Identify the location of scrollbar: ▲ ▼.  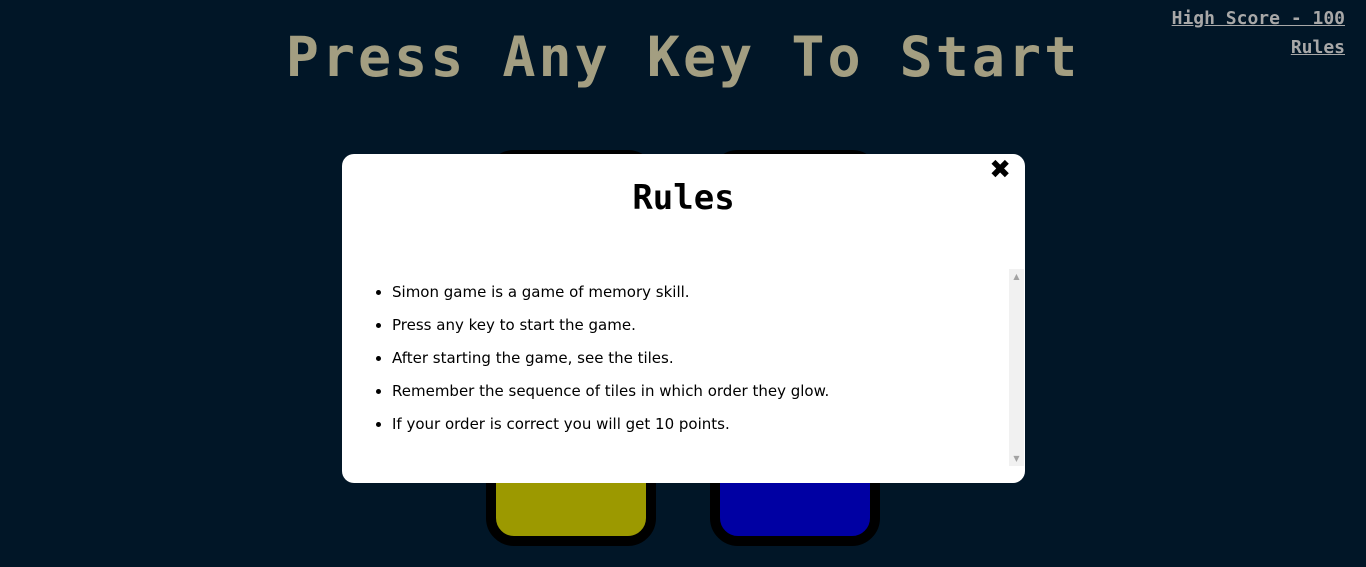
(1016, 367).